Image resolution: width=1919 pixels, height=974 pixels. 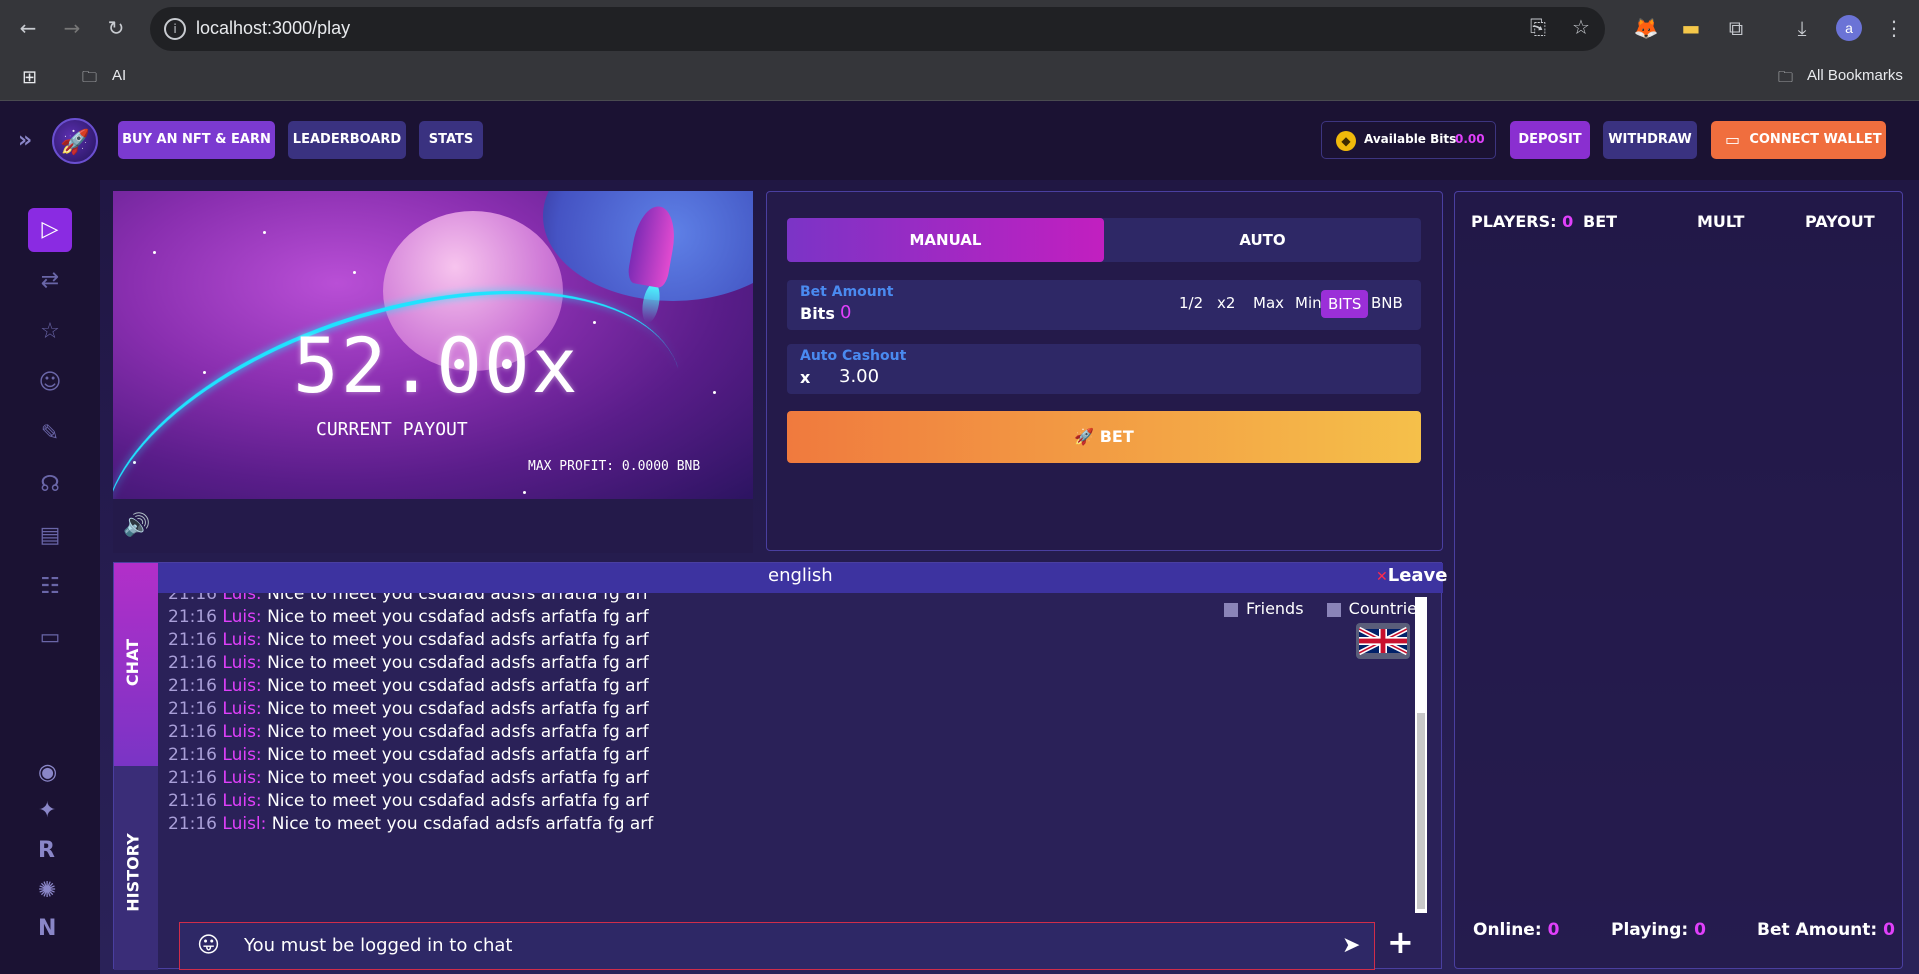 What do you see at coordinates (1104, 437) in the screenshot?
I see `bet-button: 🚀 BET` at bounding box center [1104, 437].